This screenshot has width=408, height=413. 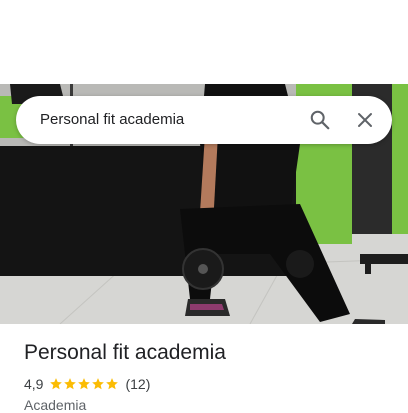 I want to click on place-title: Personal fit academia, so click(x=125, y=352).